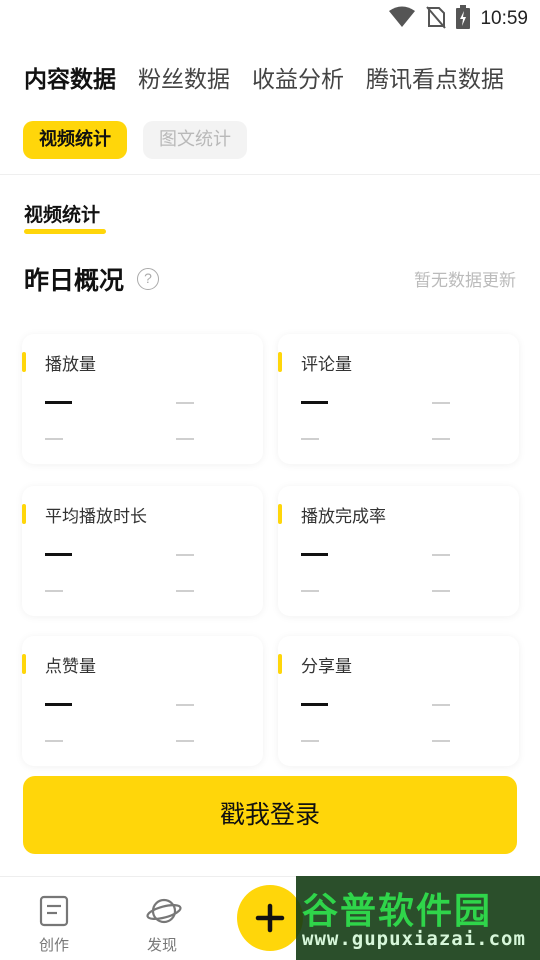 This screenshot has width=540, height=960. What do you see at coordinates (343, 517) in the screenshot?
I see `stat-label: 播放完成率` at bounding box center [343, 517].